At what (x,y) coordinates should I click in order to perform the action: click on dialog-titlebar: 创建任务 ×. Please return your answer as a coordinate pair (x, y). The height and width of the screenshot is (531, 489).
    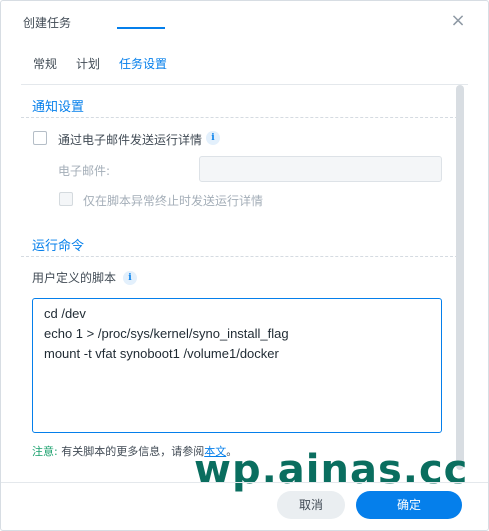
    Looking at the image, I should click on (244, 22).